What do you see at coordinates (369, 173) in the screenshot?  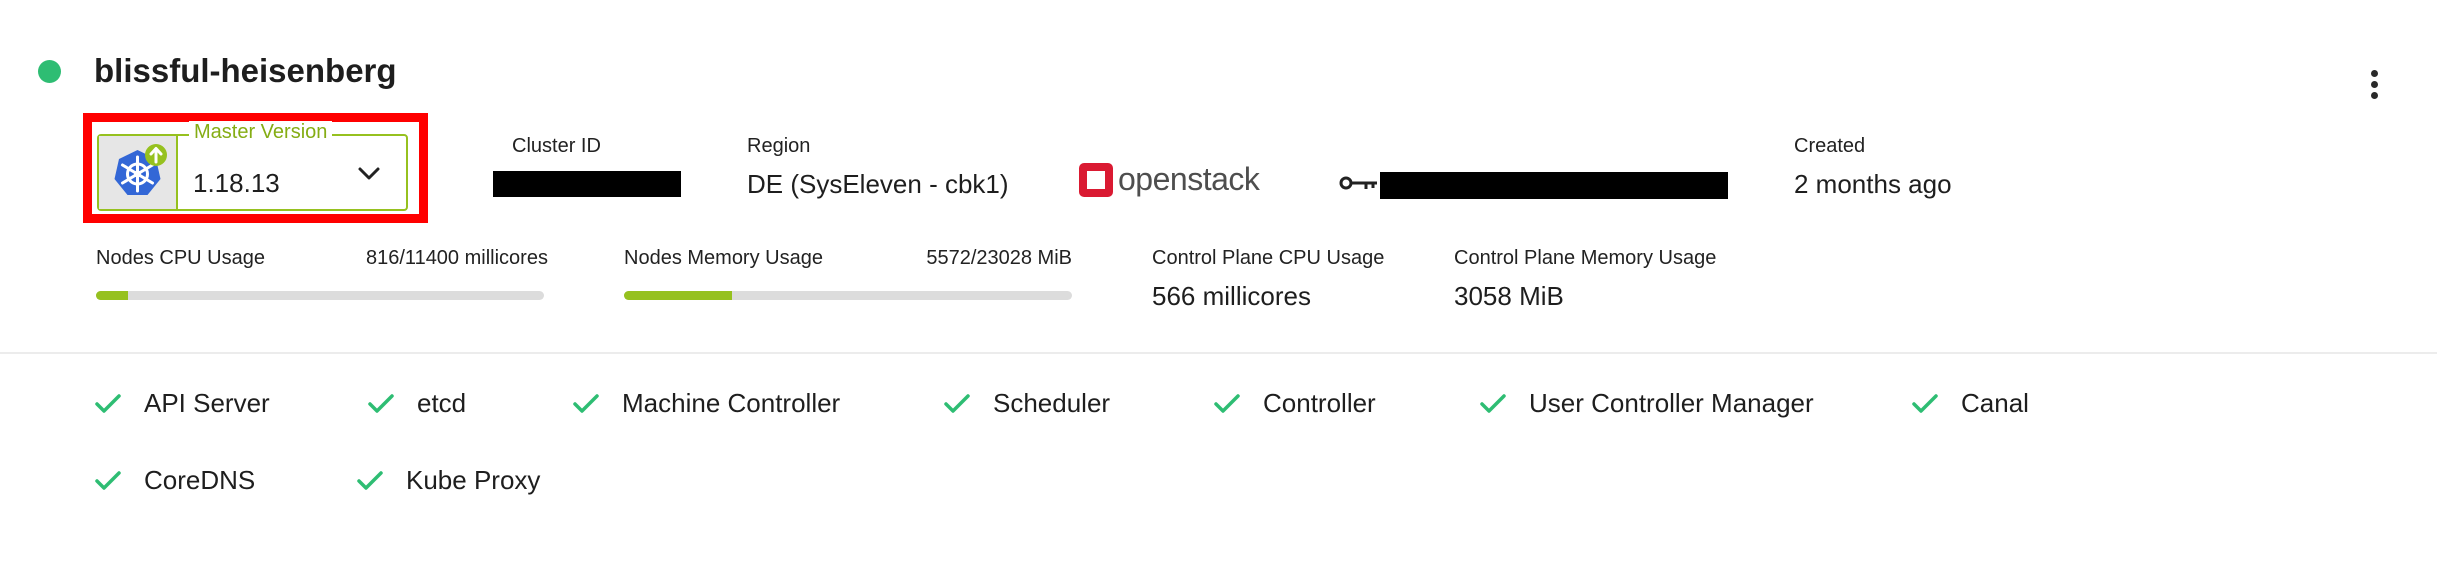 I see `chevron-down-icon` at bounding box center [369, 173].